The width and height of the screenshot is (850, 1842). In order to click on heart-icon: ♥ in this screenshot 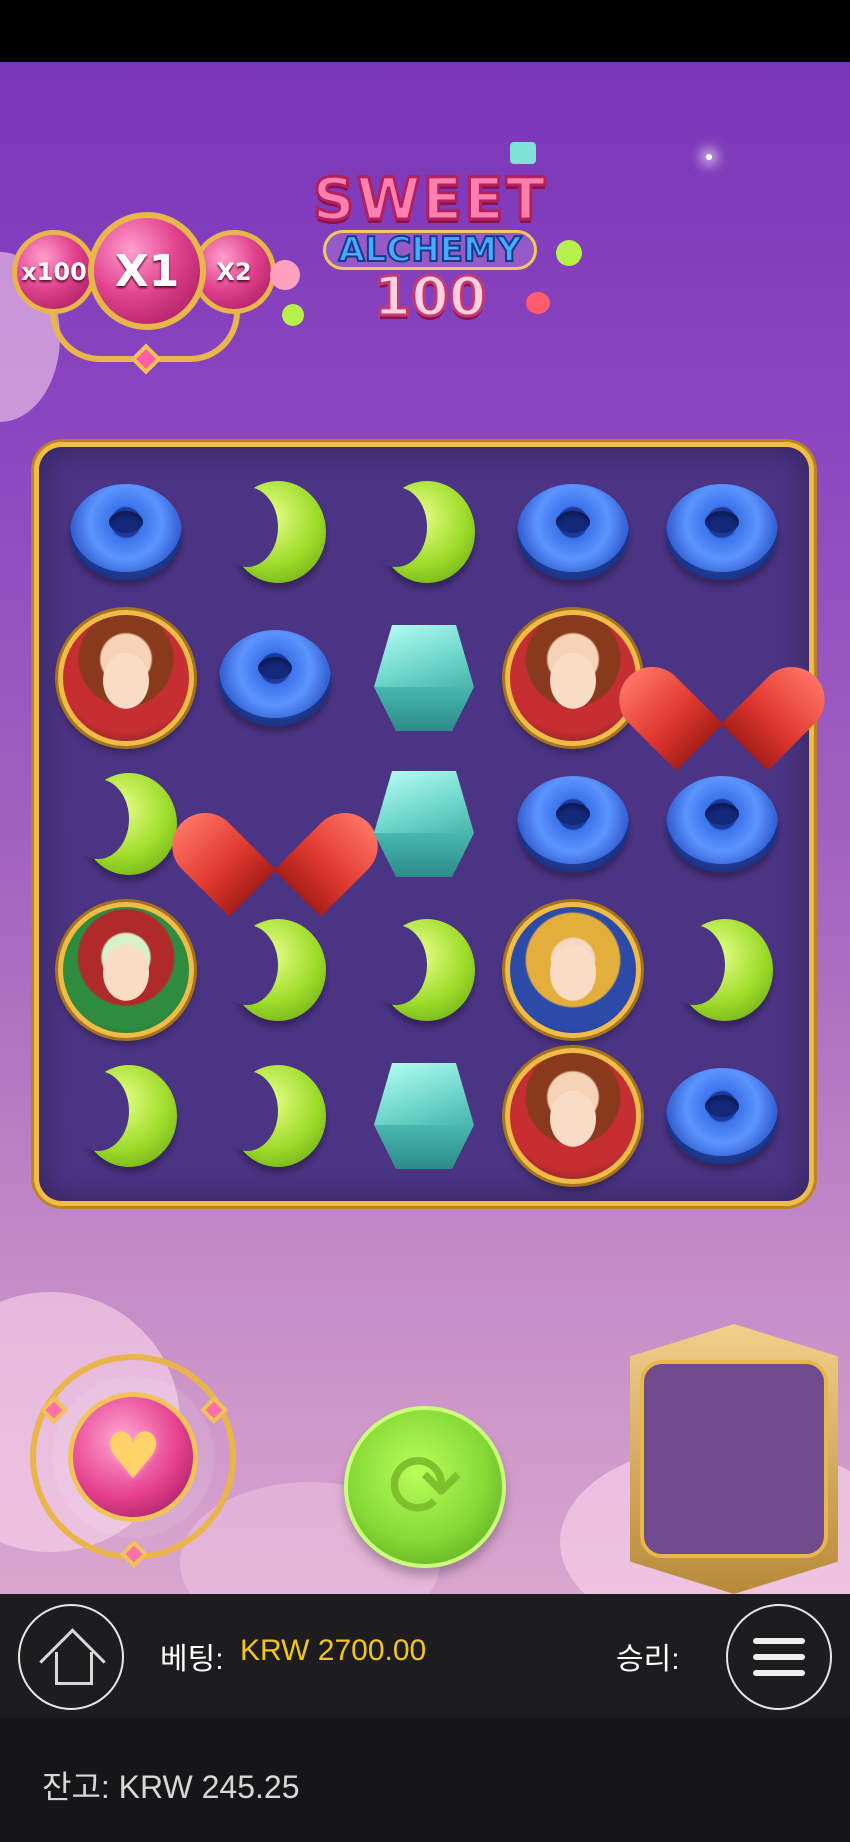, I will do `click(133, 1457)`.